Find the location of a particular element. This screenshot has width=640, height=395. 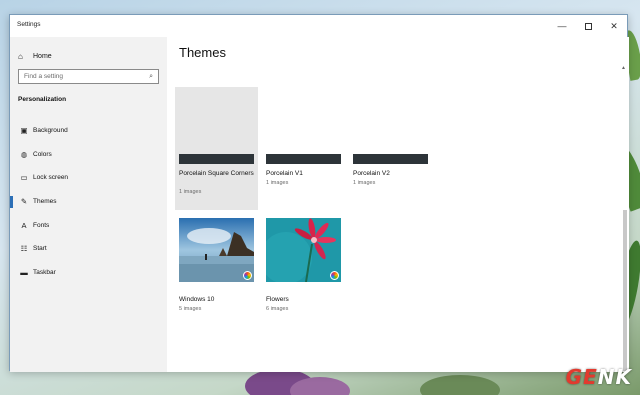

colors-icon: ◍ is located at coordinates (24, 154).